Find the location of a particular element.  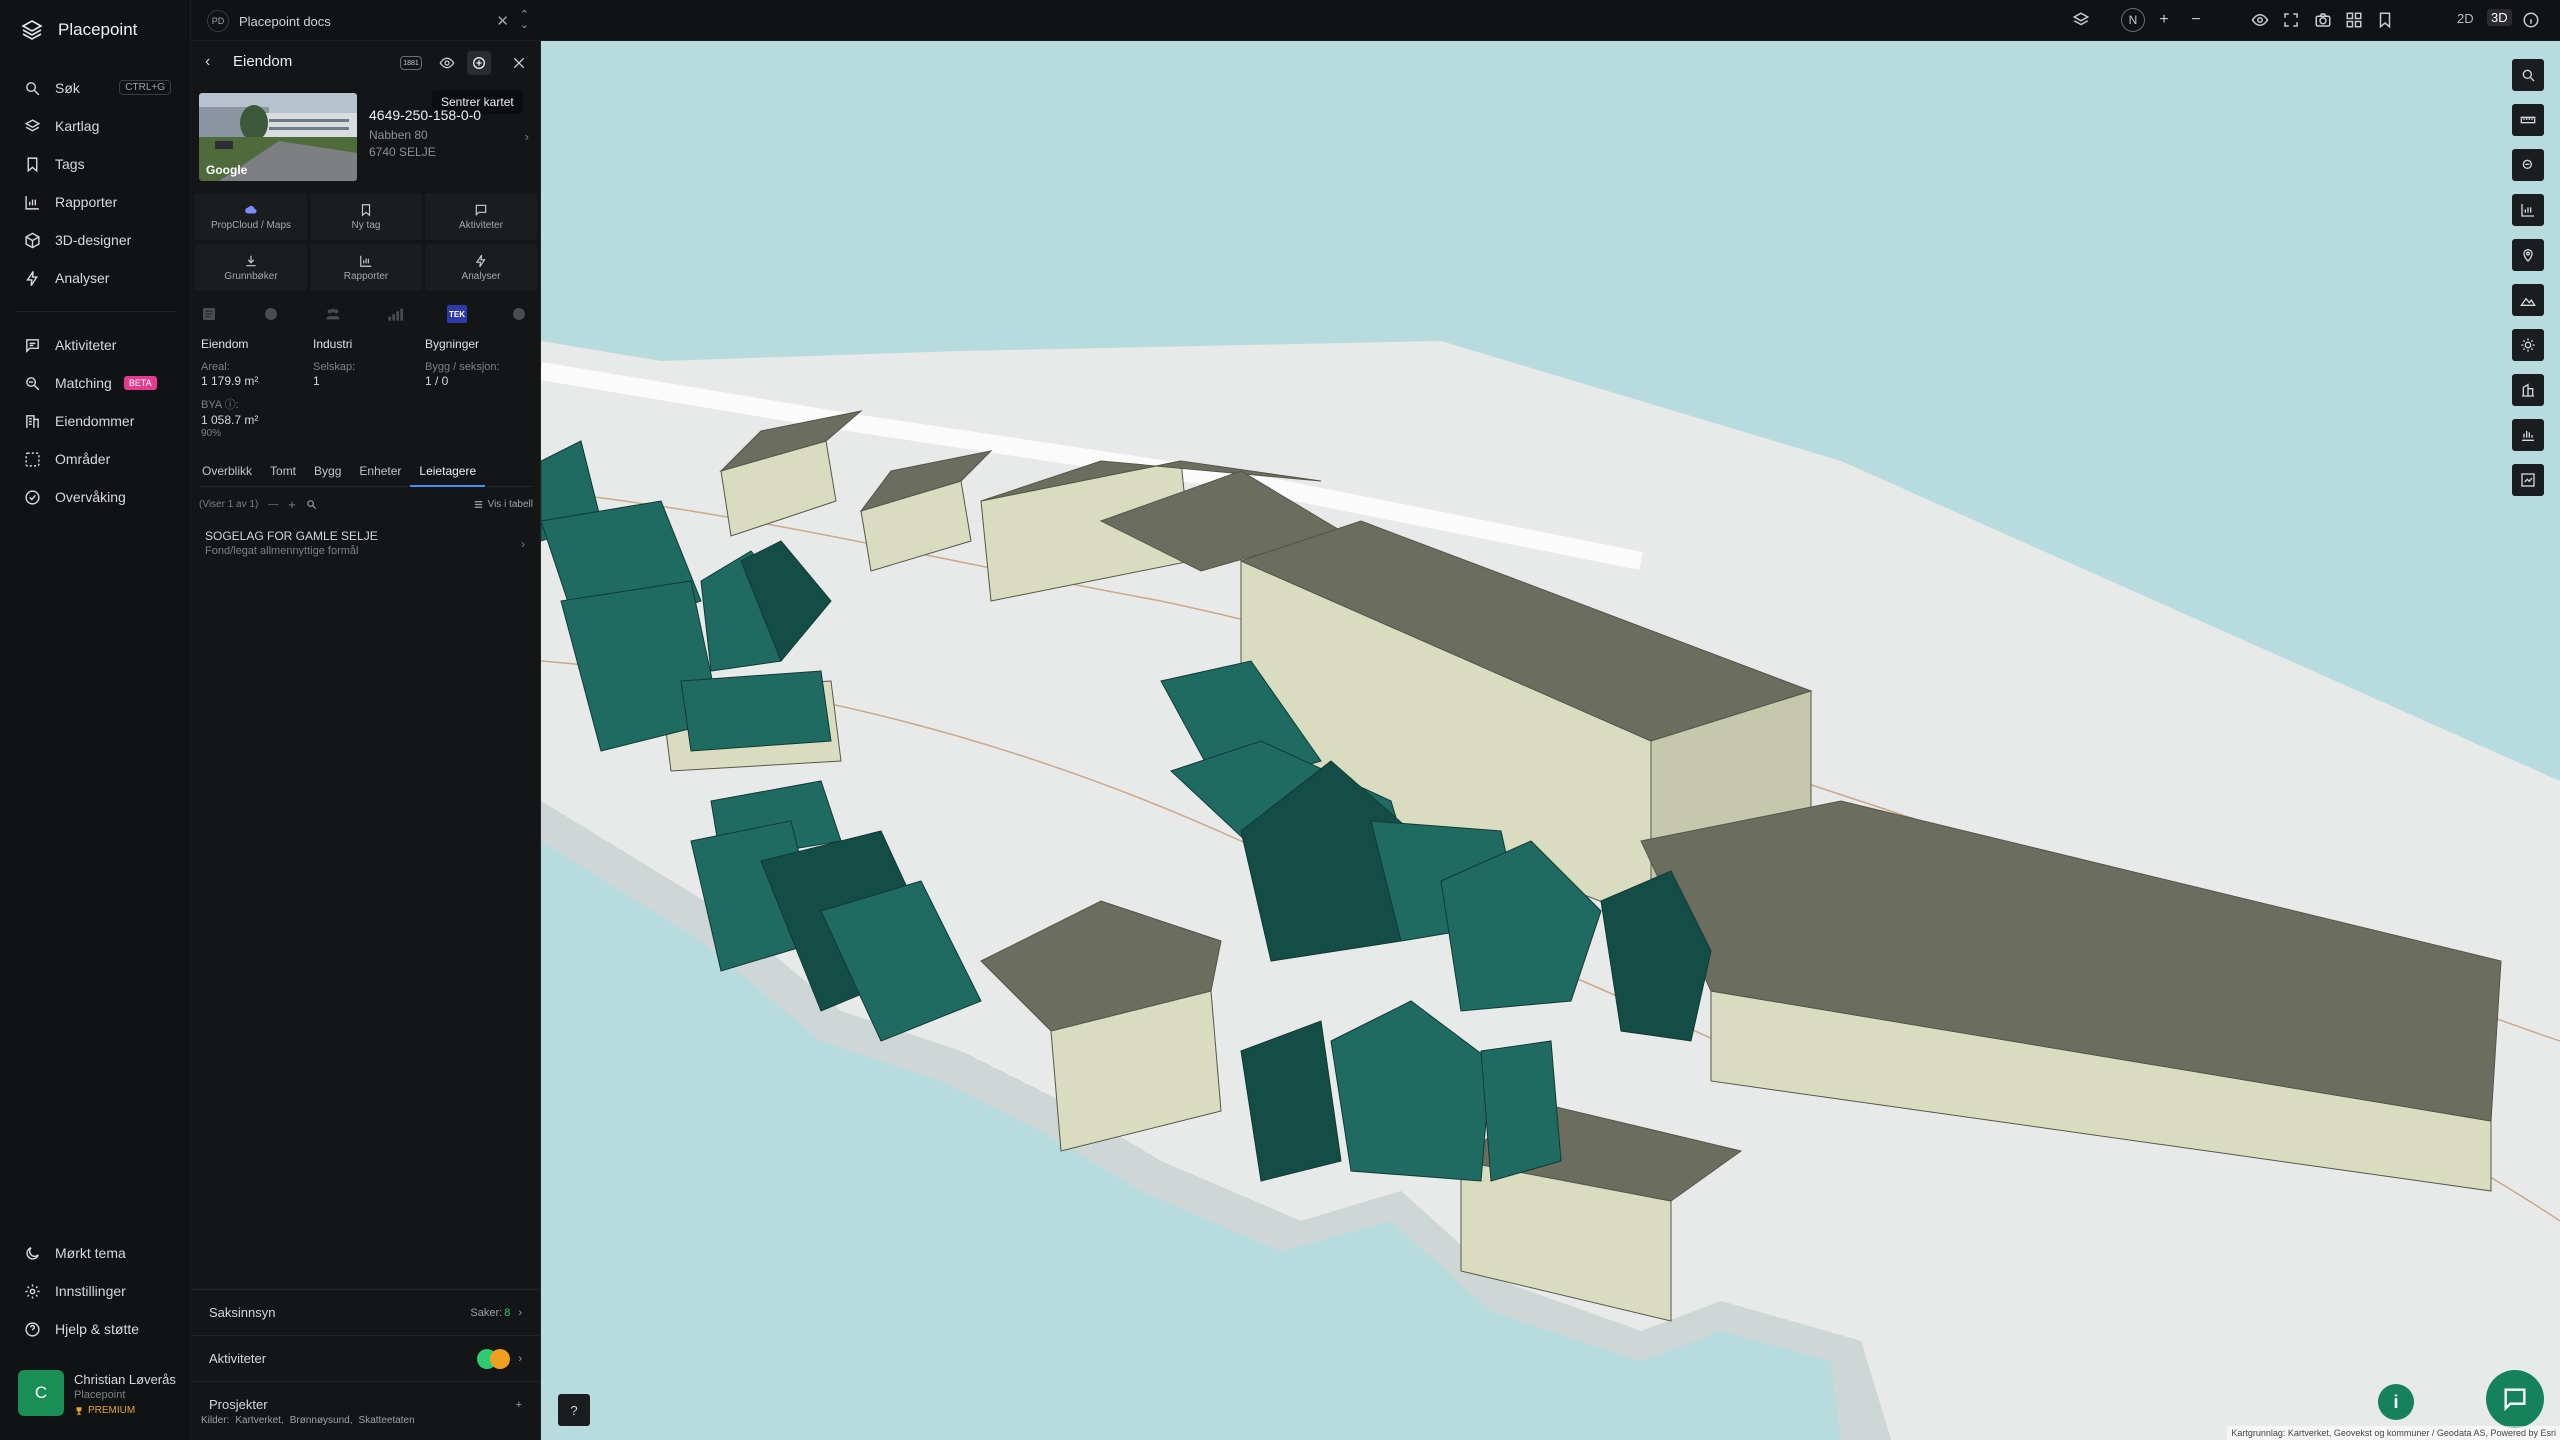

doc-title: Placepoint docs is located at coordinates (285, 21).